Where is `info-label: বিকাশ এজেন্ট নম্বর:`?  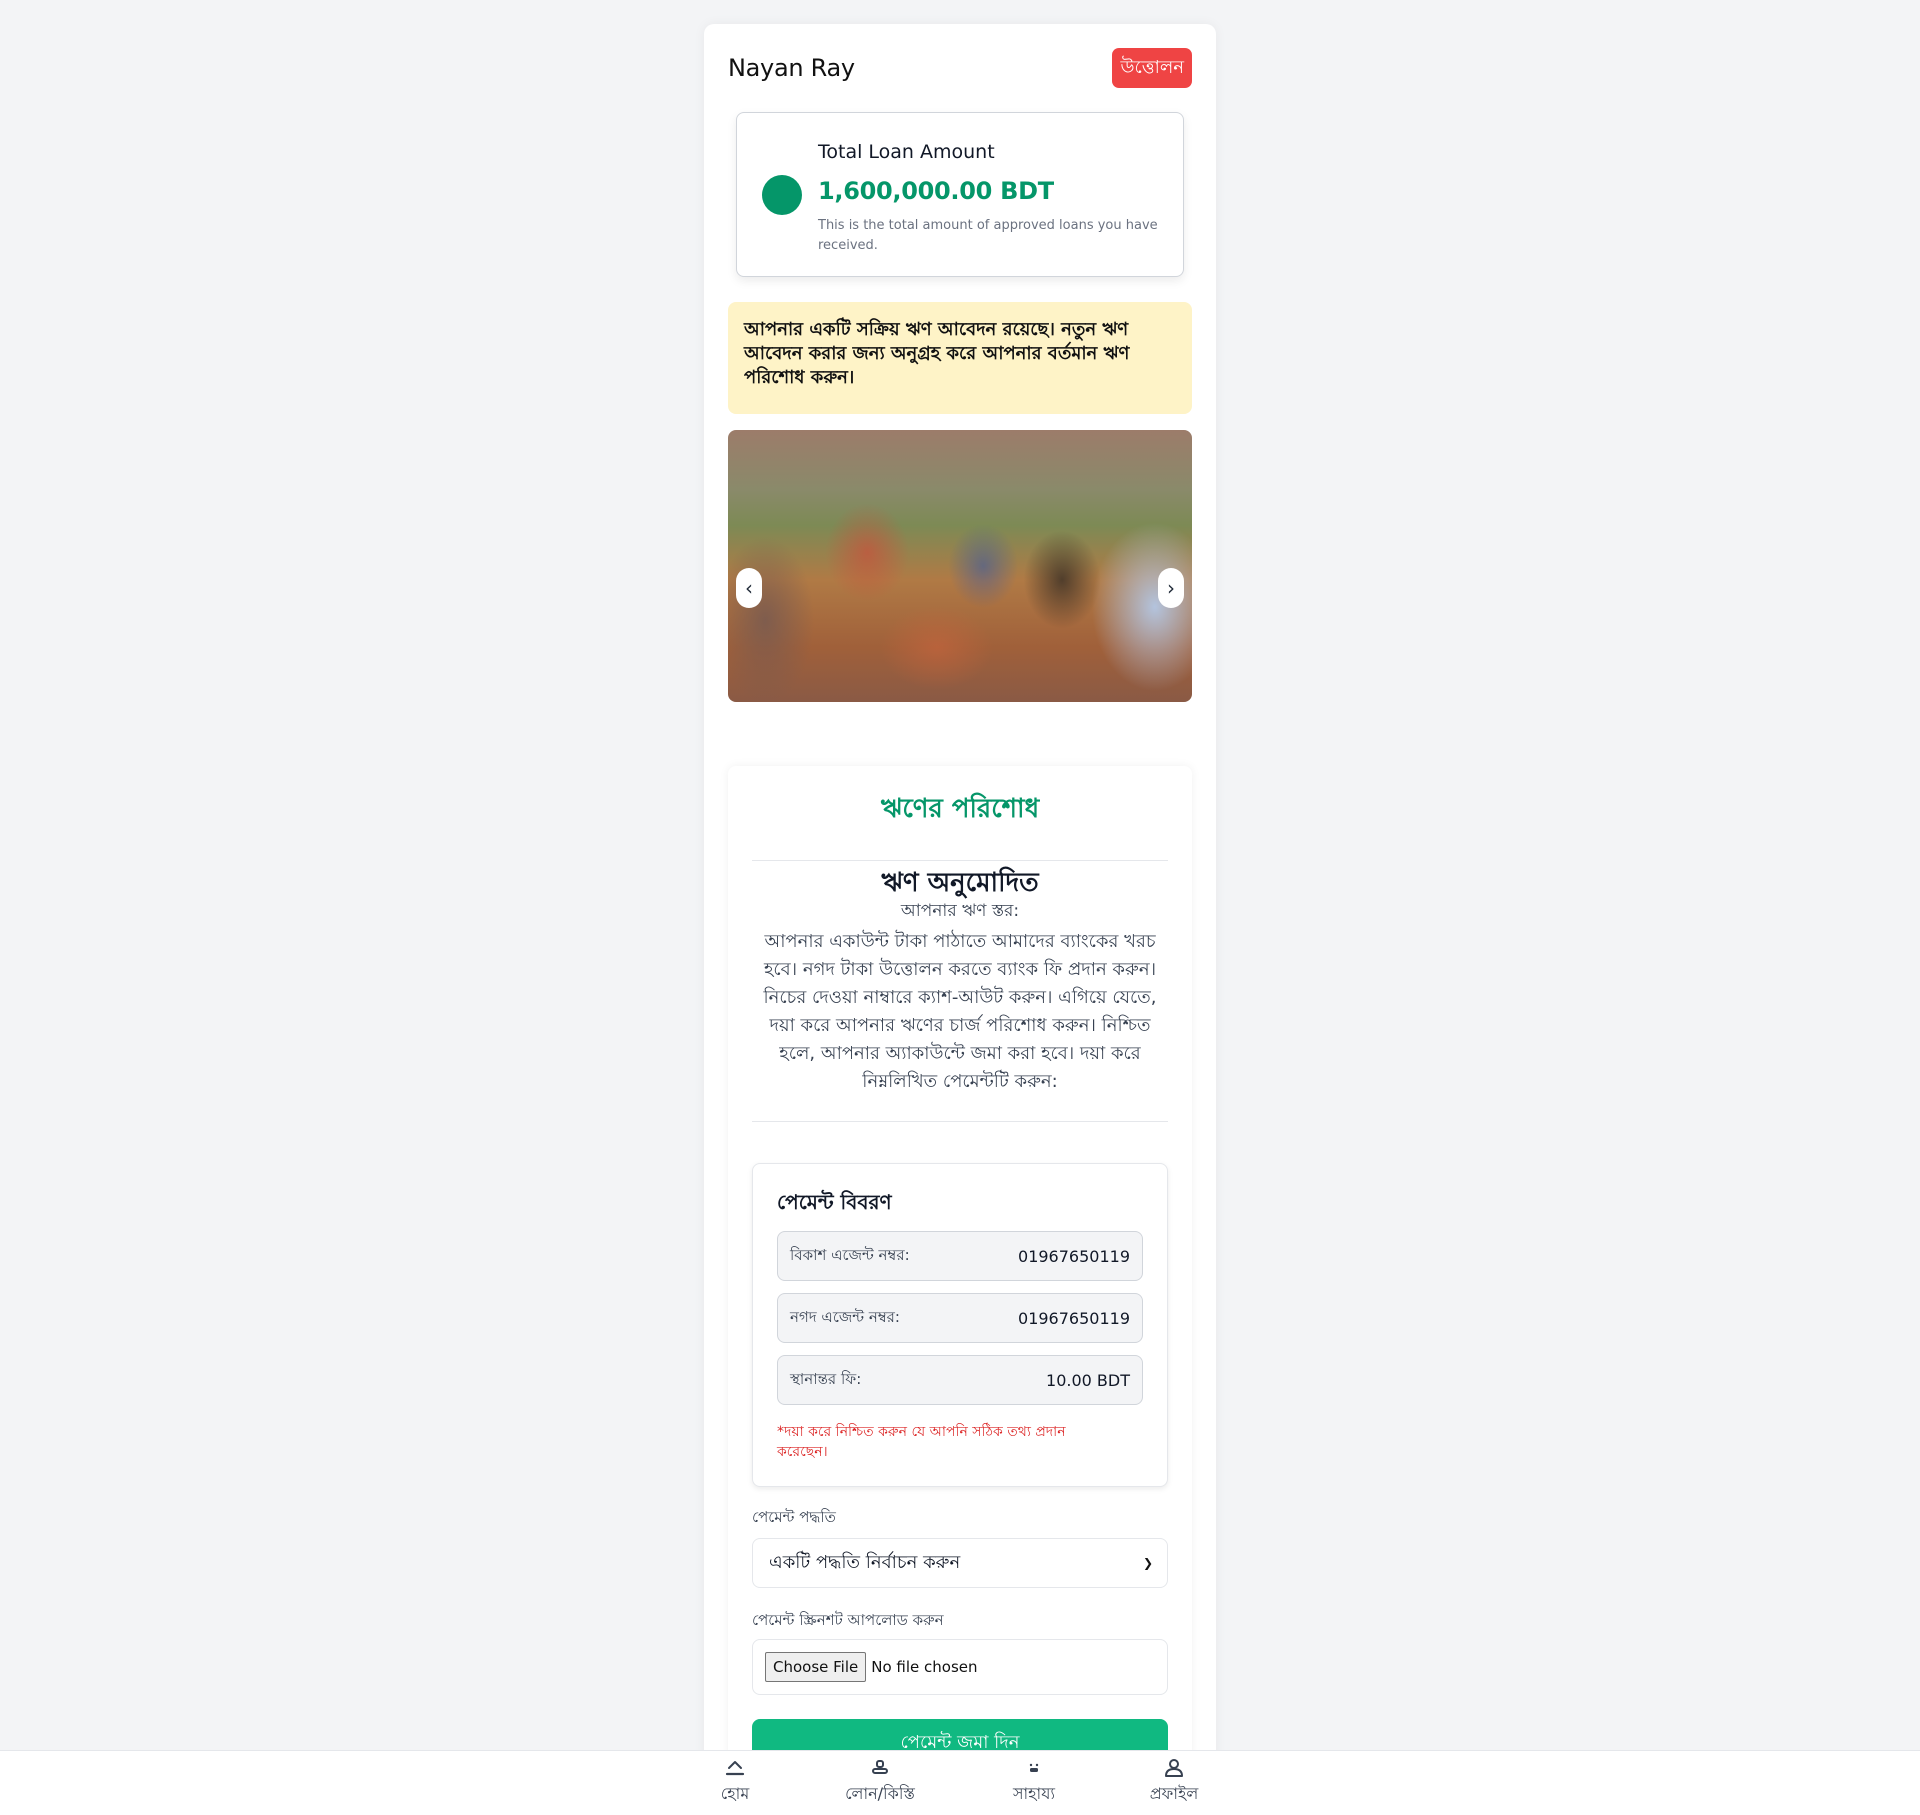 info-label: বিকাশ এজেন্ট নম্বর: is located at coordinates (850, 1254).